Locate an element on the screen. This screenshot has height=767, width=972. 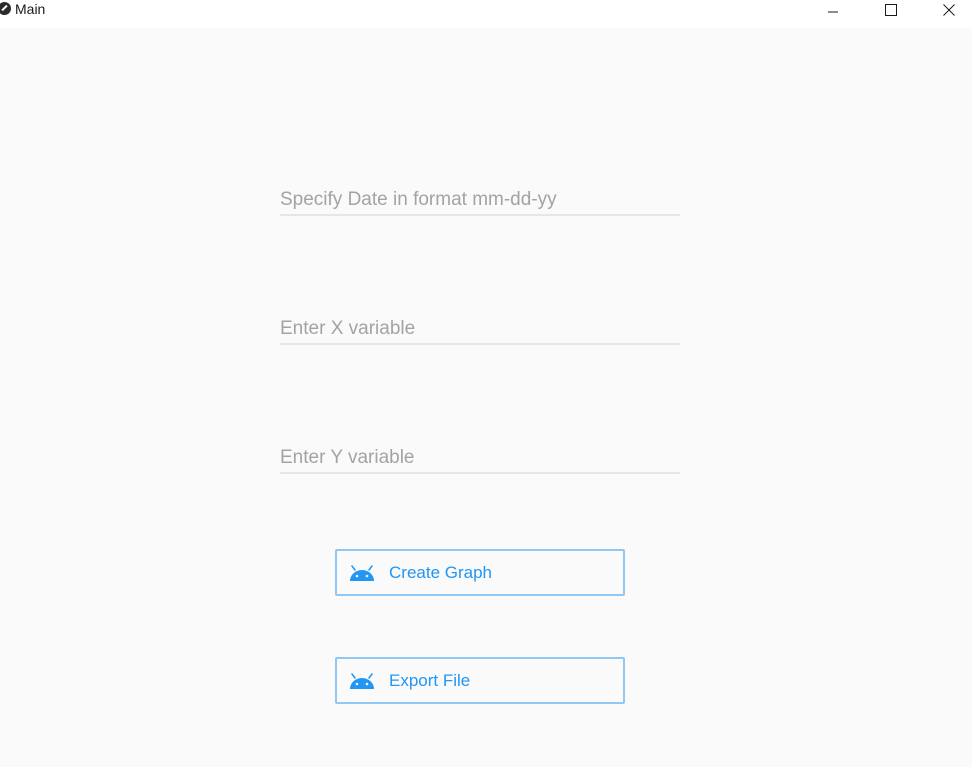
y-variable-field-container is located at coordinates (480, 460).